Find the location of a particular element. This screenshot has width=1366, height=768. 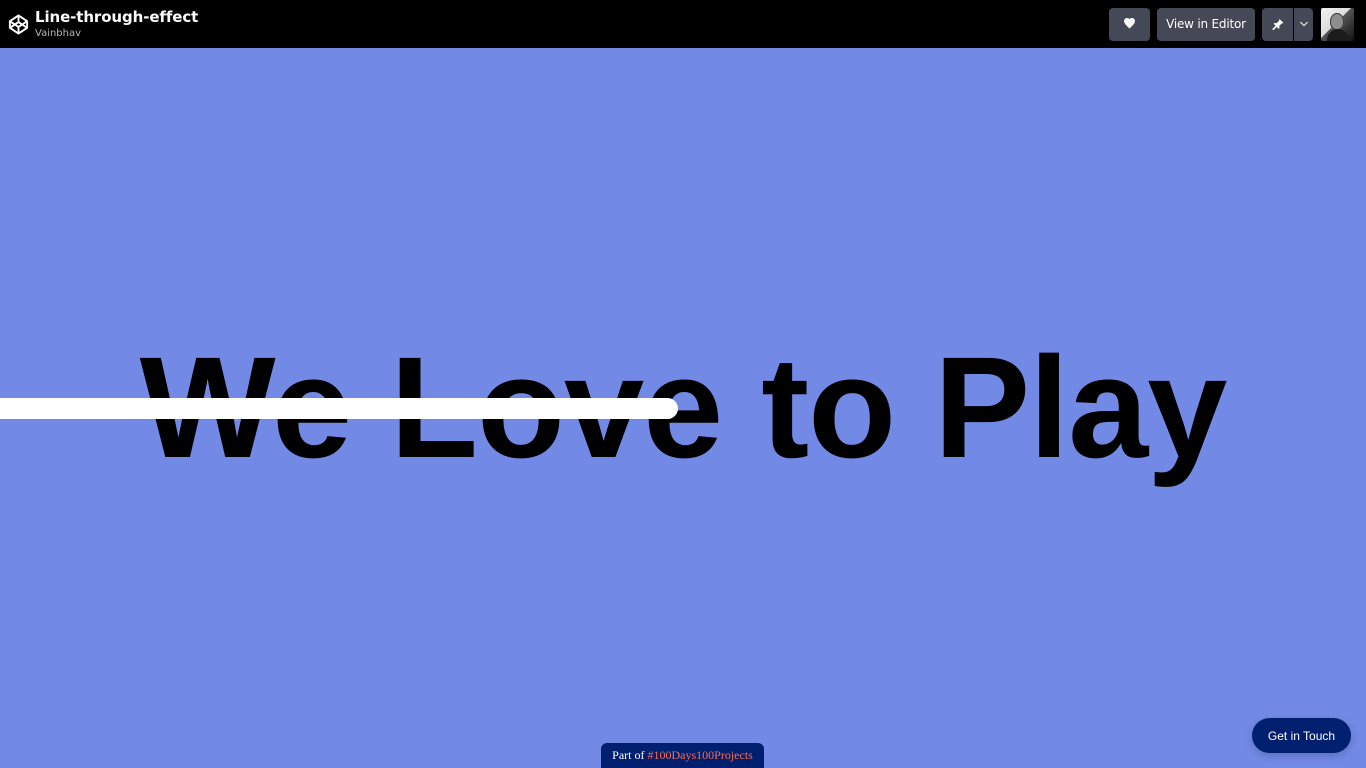

toolbar-actions: View in Editor is located at coordinates (1231, 24).